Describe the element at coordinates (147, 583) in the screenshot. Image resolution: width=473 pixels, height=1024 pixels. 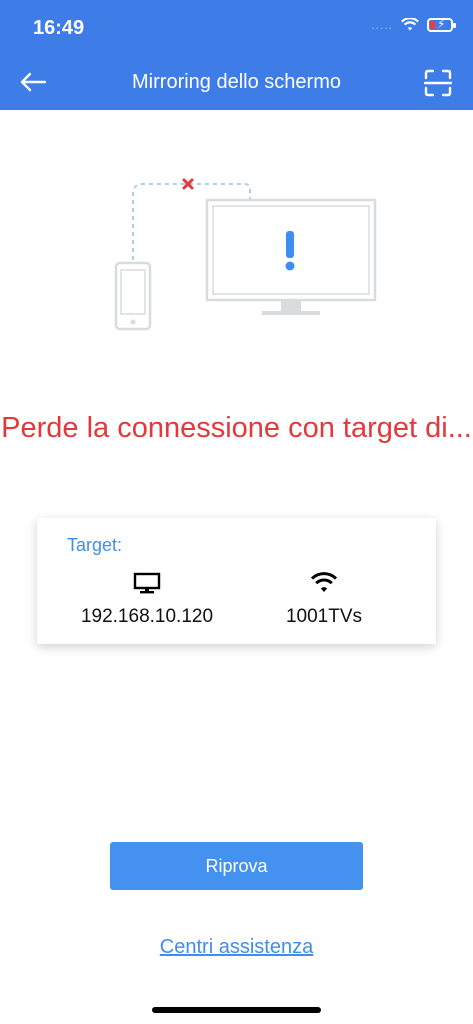
I see `monitor-icon` at that location.